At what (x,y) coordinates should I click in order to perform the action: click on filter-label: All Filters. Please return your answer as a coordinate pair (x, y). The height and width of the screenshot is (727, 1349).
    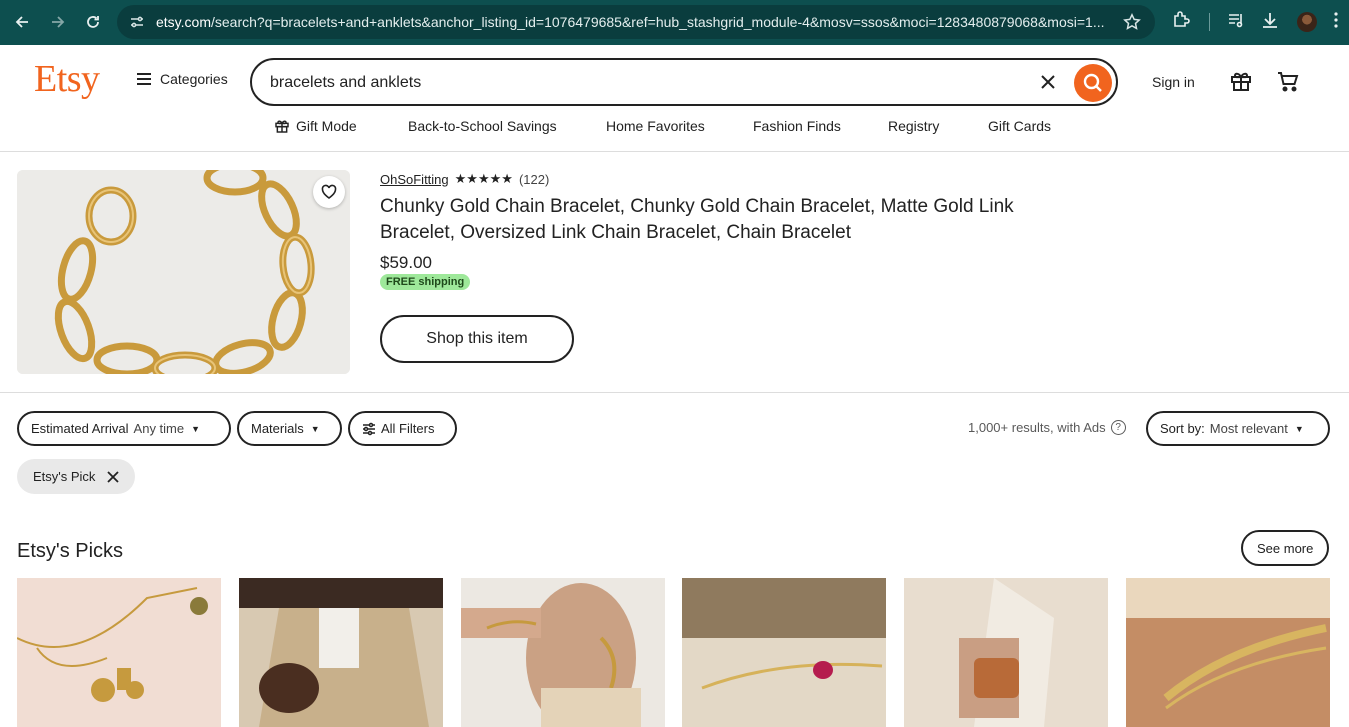
    Looking at the image, I should click on (408, 428).